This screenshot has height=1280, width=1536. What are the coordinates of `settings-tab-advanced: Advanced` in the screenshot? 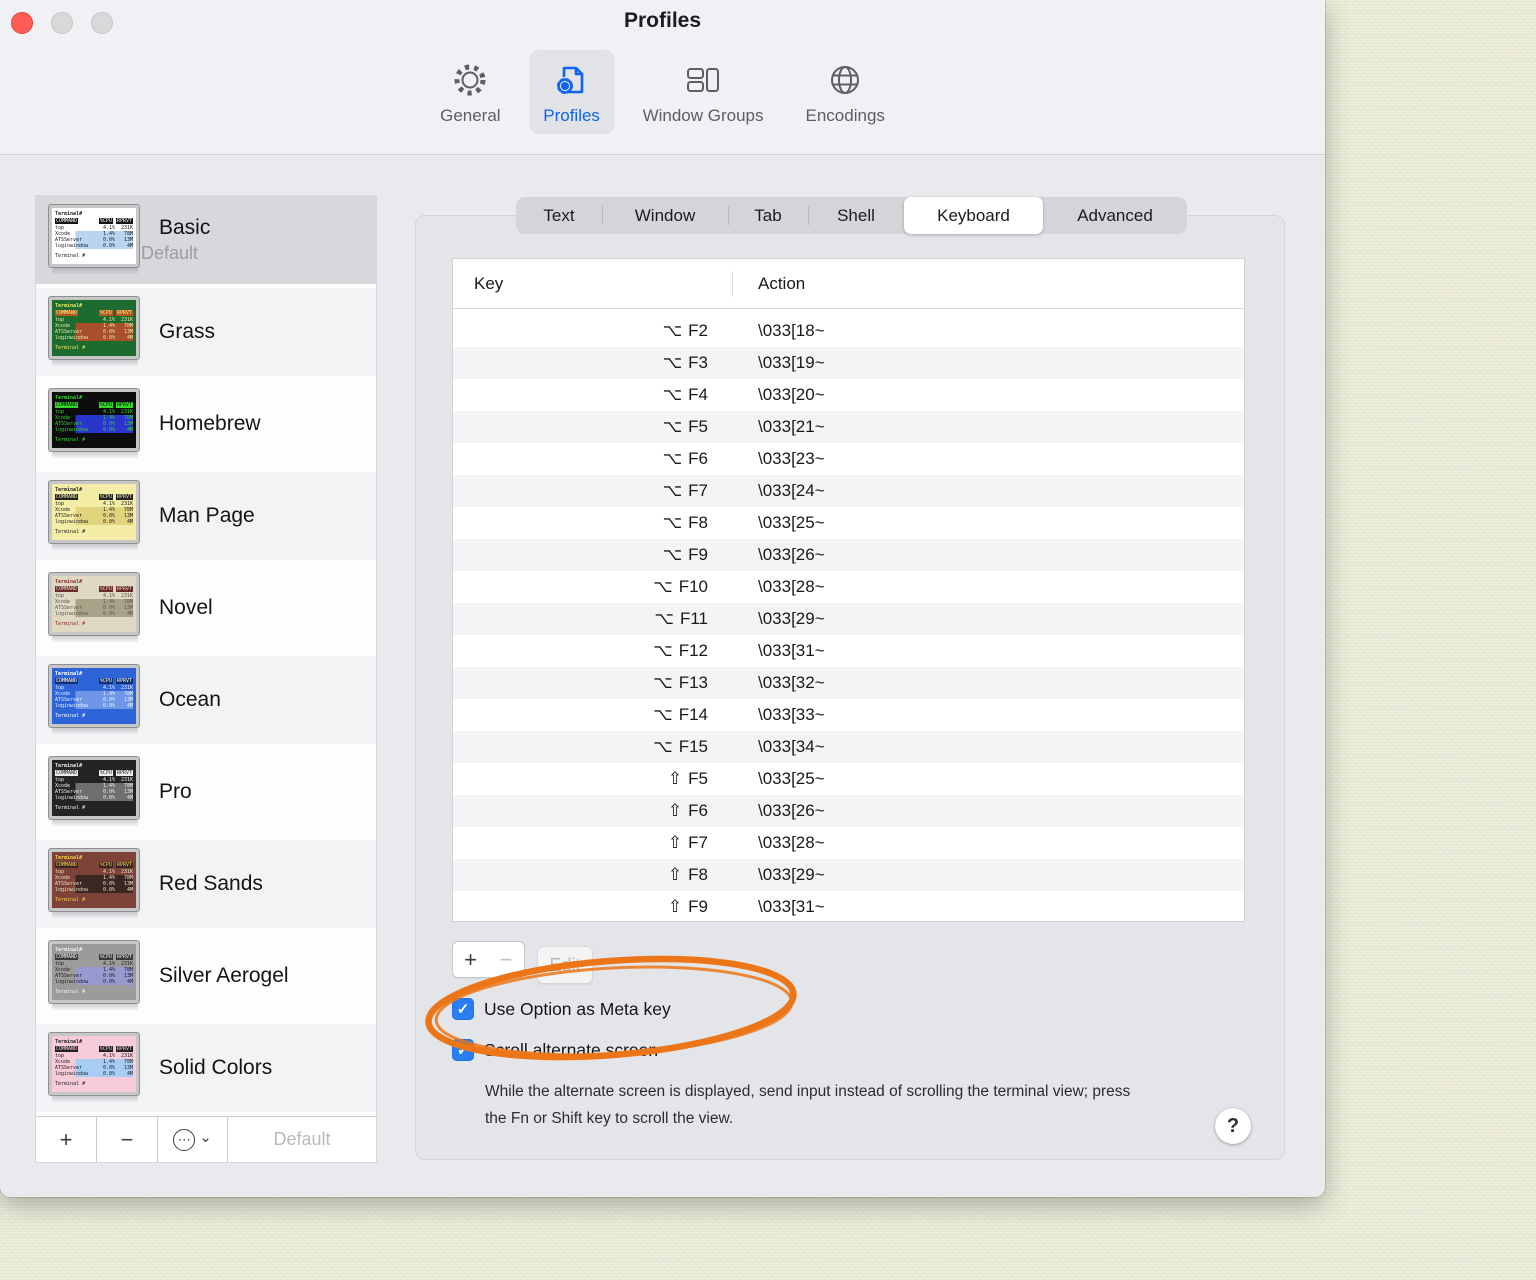 It's located at (1115, 215).